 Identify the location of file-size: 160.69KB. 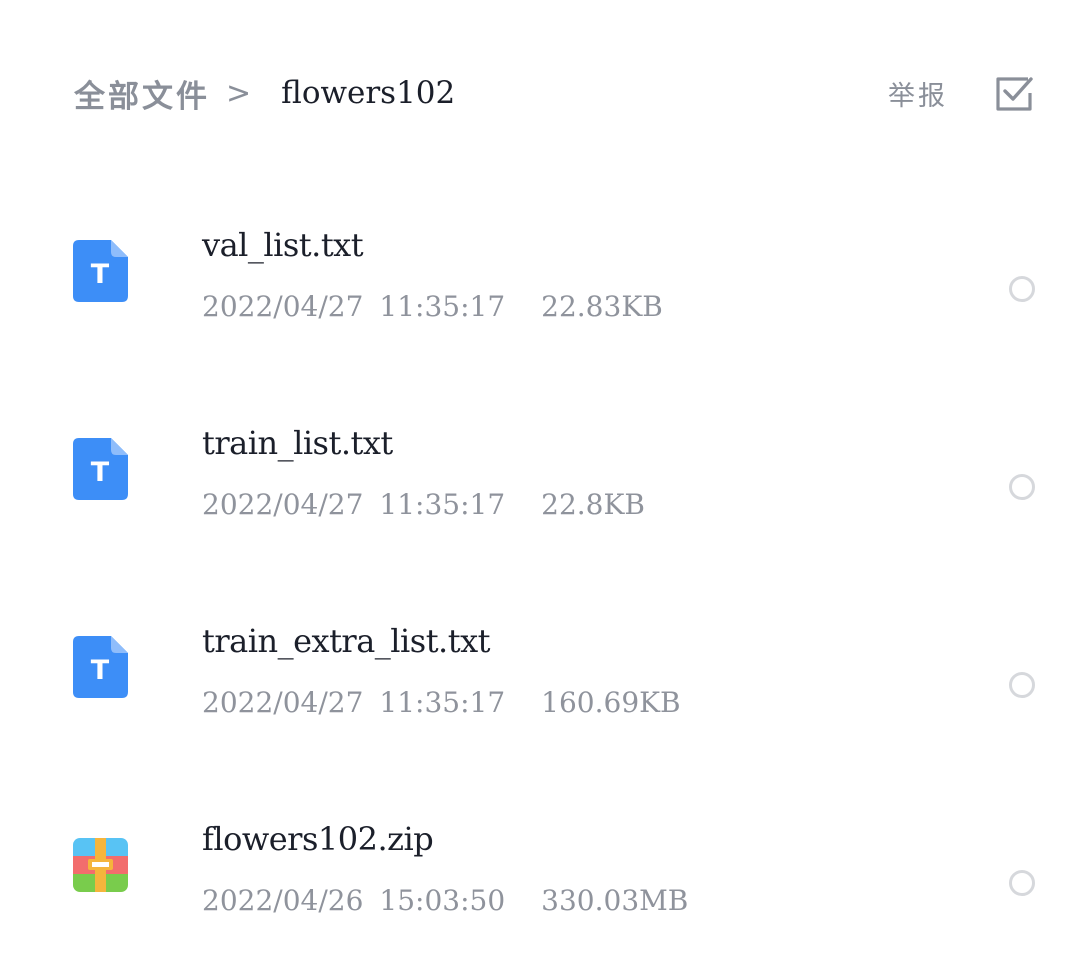
(611, 702).